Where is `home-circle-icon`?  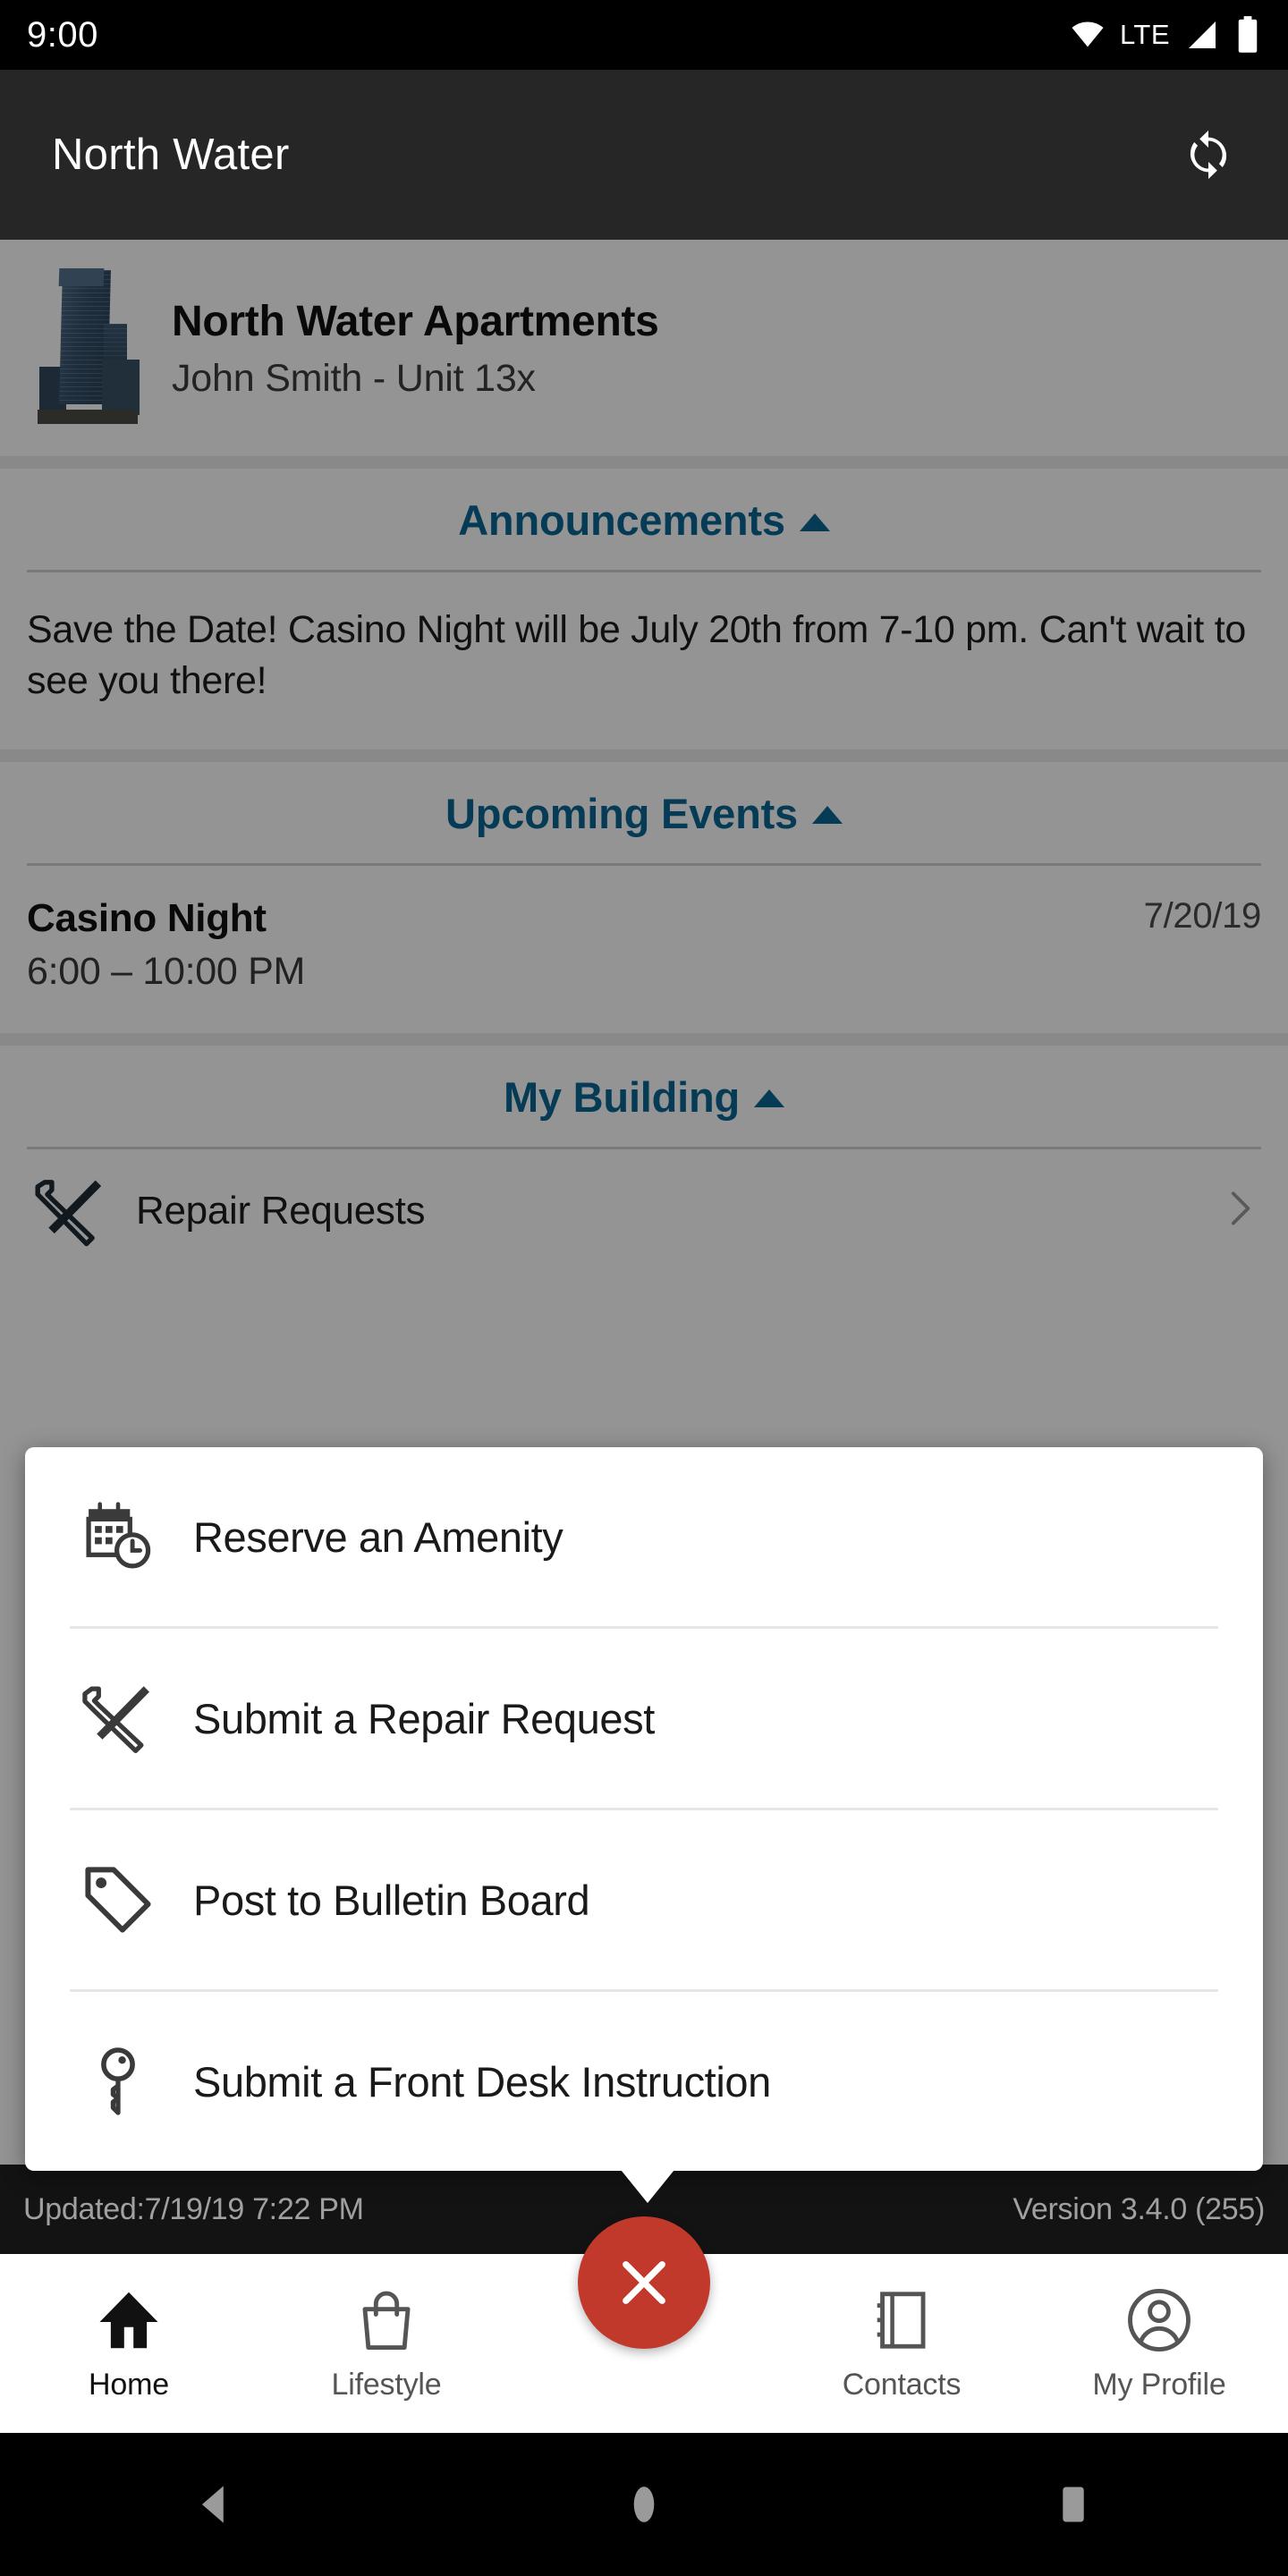
home-circle-icon is located at coordinates (644, 2504).